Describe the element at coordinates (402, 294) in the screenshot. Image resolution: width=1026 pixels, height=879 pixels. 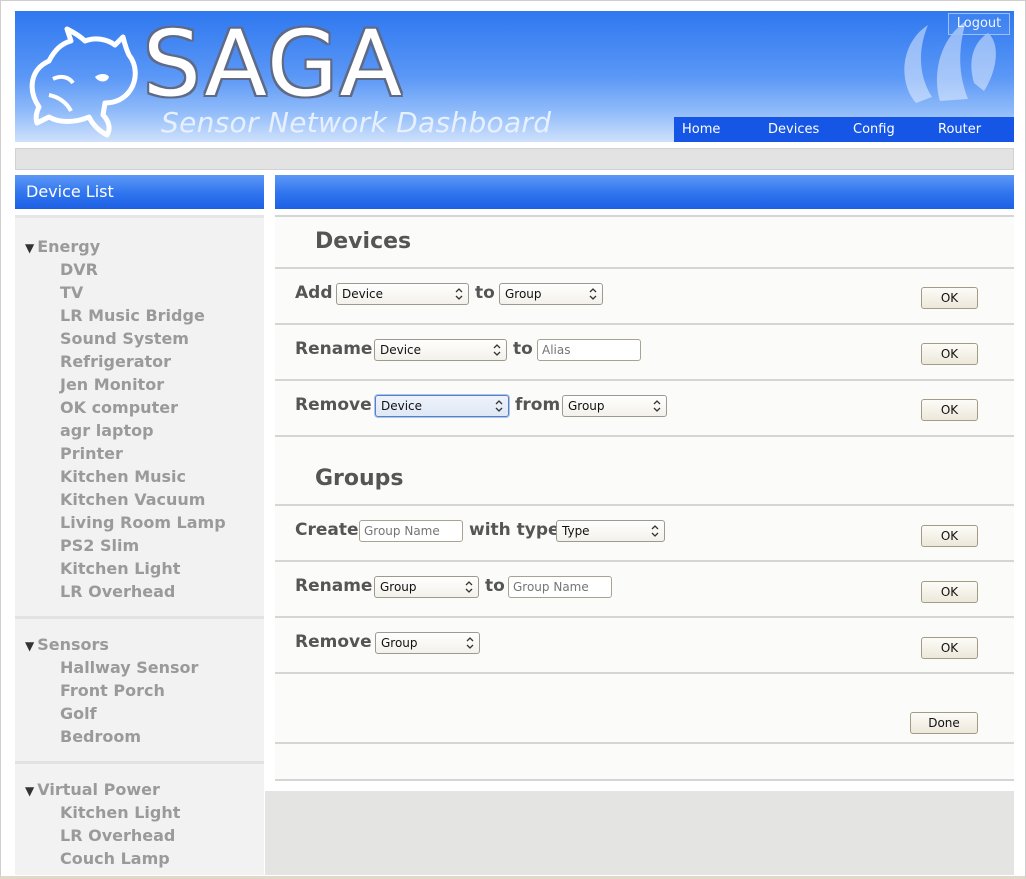
I see `add-device-select: Device` at that location.